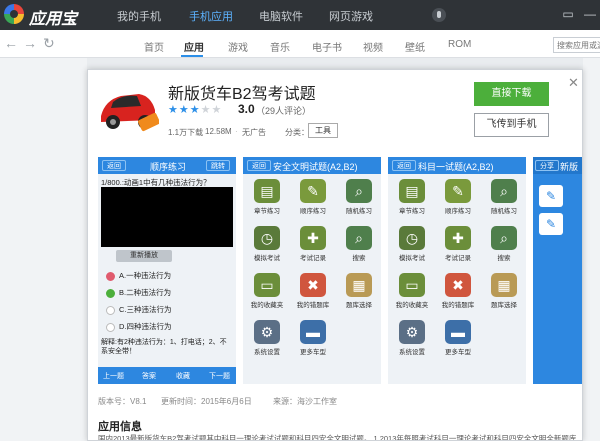 This screenshot has width=600, height=441. Describe the element at coordinates (439, 15) in the screenshot. I see `microphone-icon` at that location.